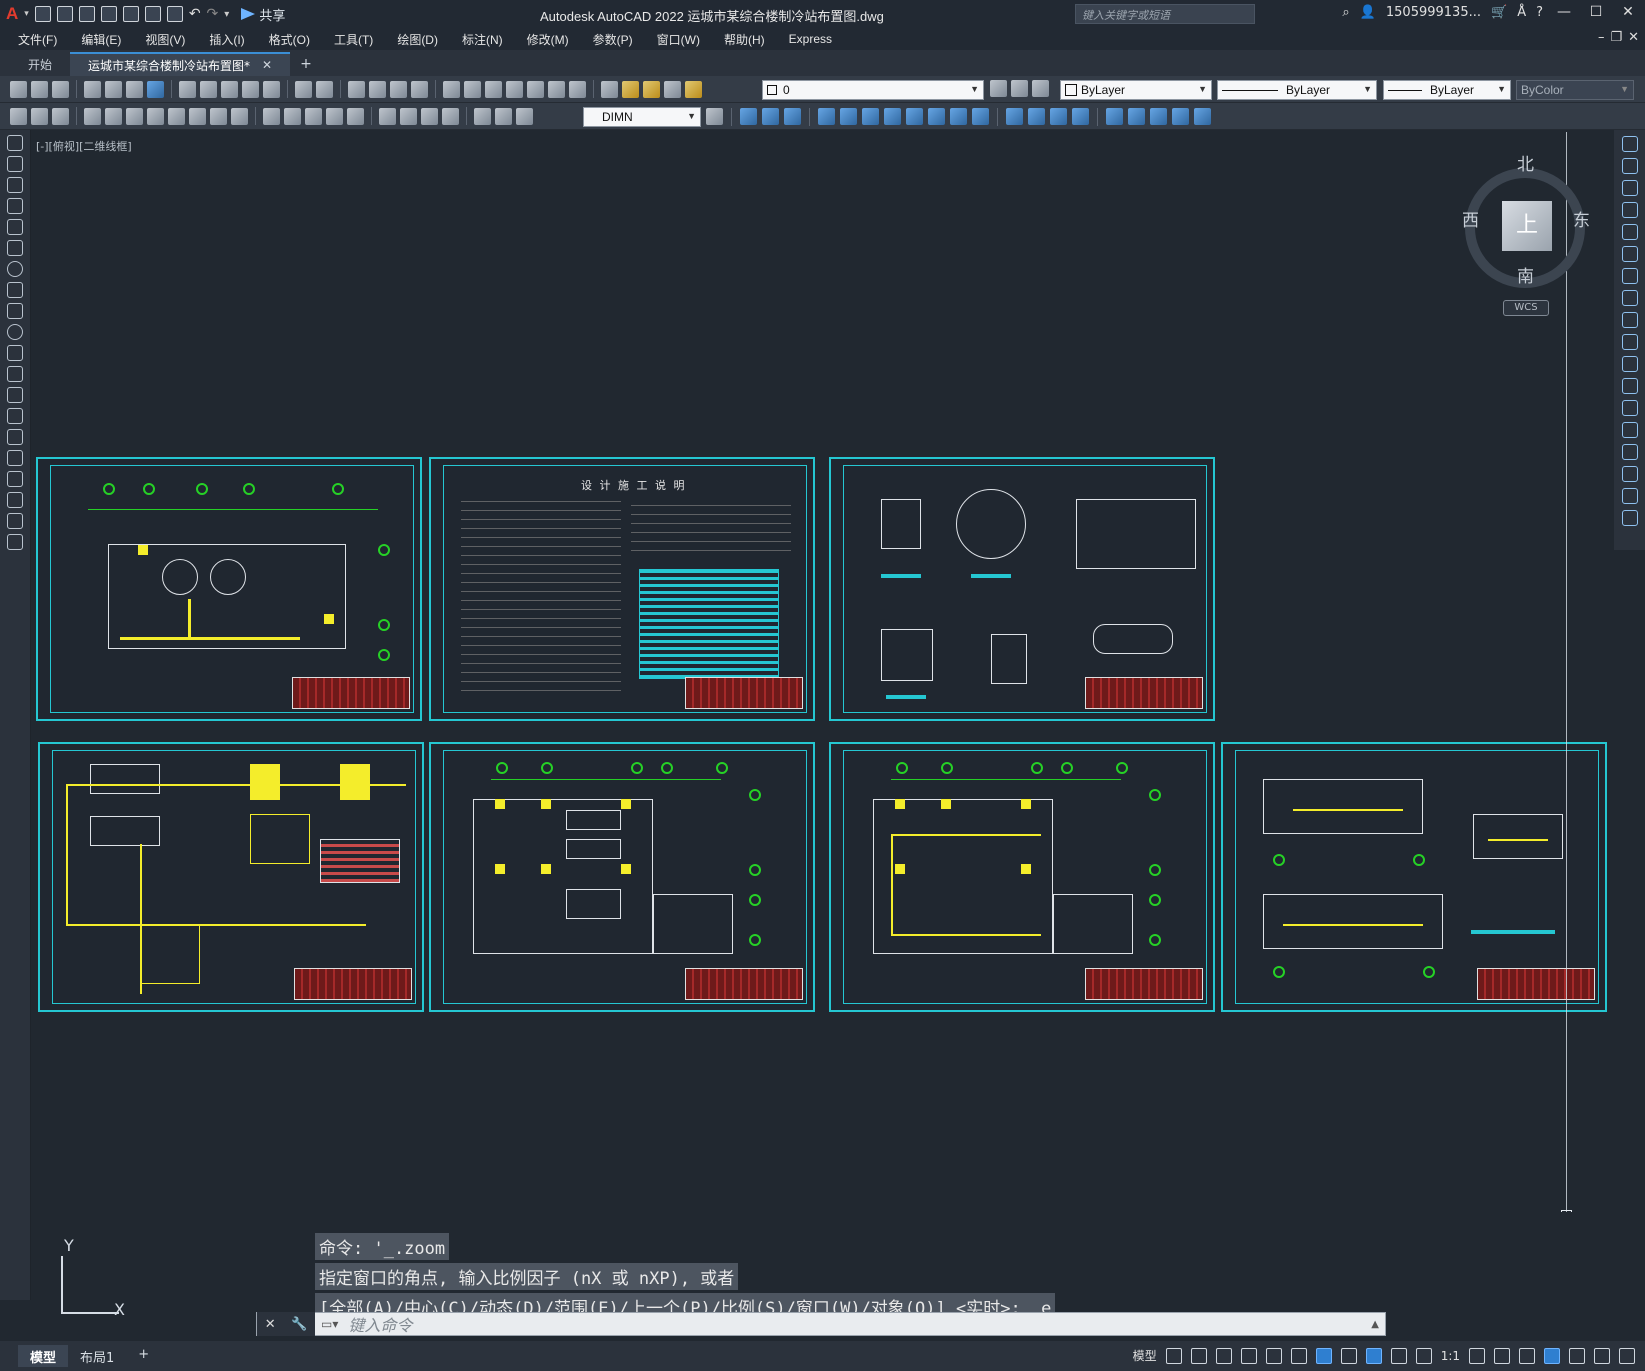 This screenshot has height=1371, width=1645. Describe the element at coordinates (770, 116) in the screenshot. I see `cylinder-icon` at that location.